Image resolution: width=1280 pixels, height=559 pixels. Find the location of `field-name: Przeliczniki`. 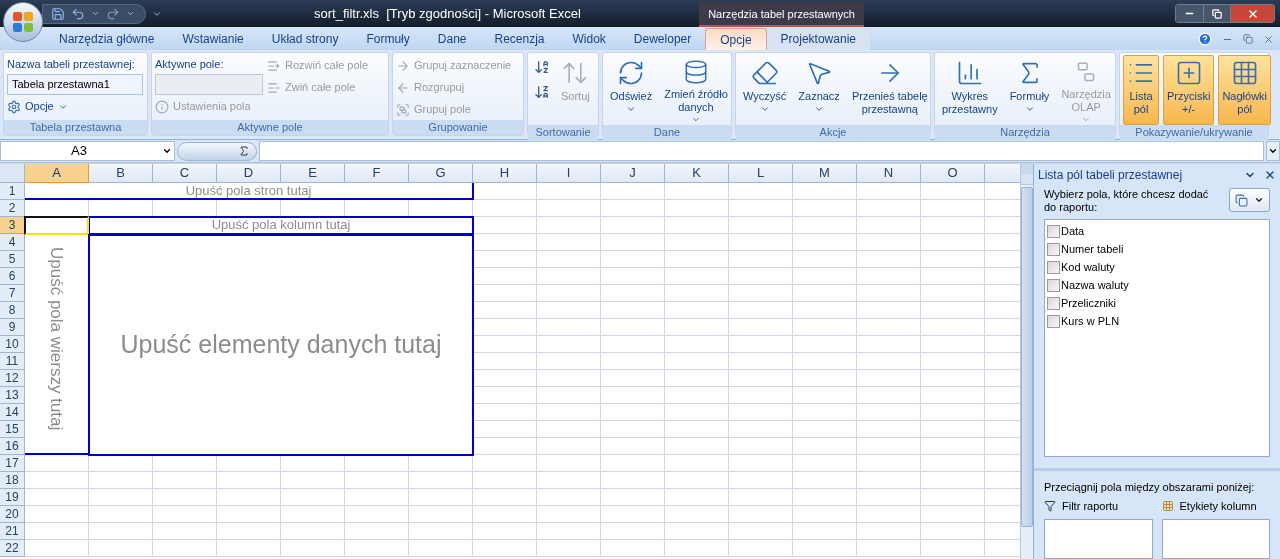

field-name: Przeliczniki is located at coordinates (1088, 303).